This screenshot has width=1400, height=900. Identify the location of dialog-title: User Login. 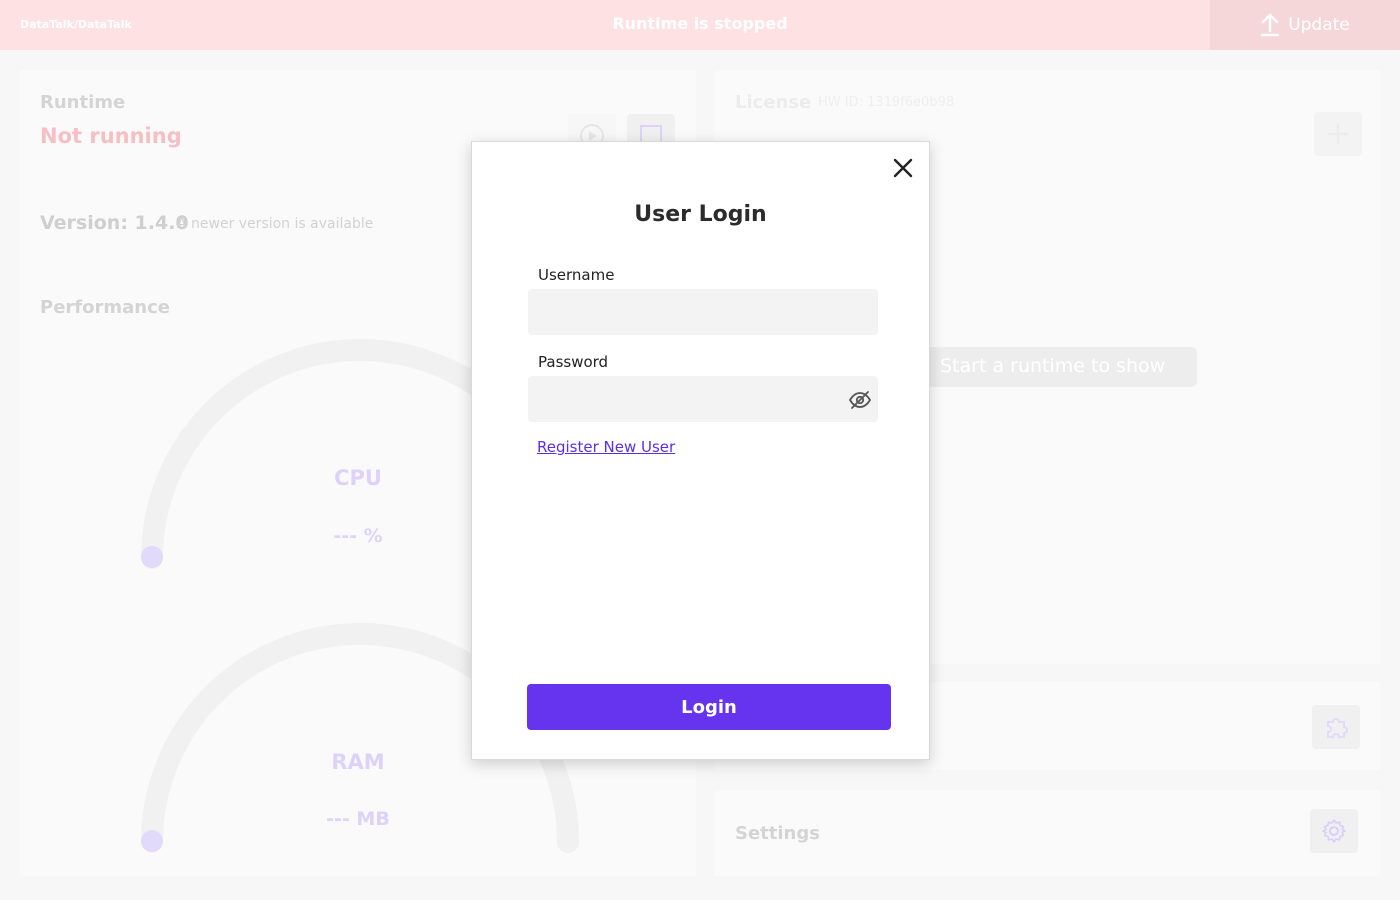
(700, 214).